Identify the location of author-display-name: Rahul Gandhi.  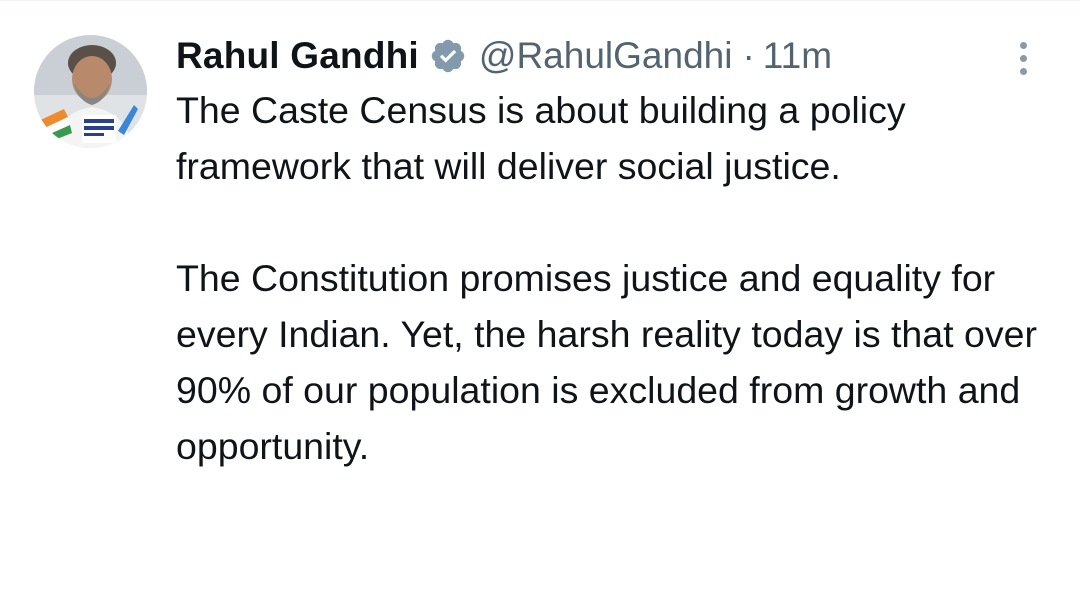
(297, 56).